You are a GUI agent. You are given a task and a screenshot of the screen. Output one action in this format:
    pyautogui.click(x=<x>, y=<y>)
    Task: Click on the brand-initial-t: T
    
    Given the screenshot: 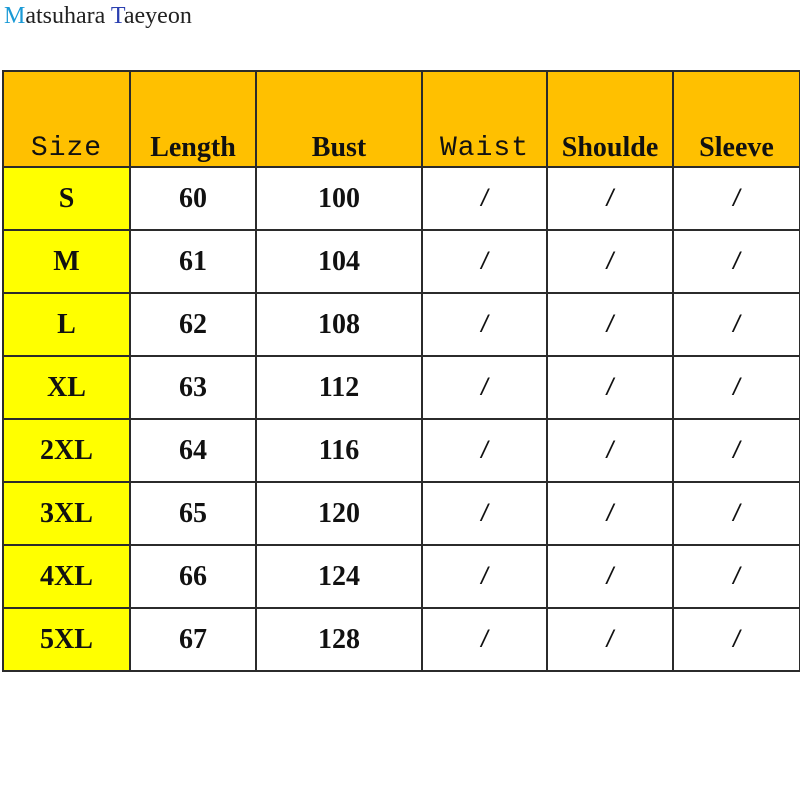 What is the action you would take?
    pyautogui.click(x=117, y=16)
    